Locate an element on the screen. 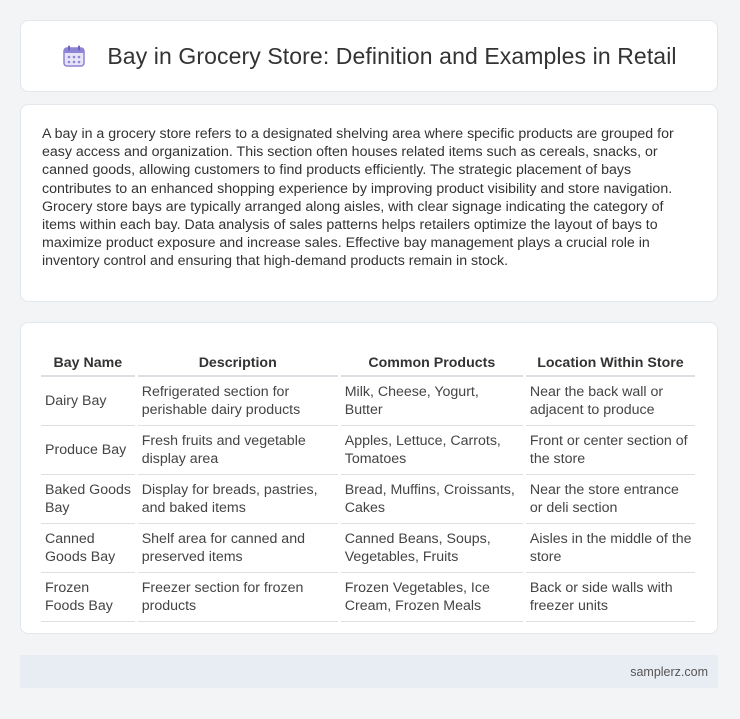 The height and width of the screenshot is (719, 740). header-description: Description is located at coordinates (237, 359).